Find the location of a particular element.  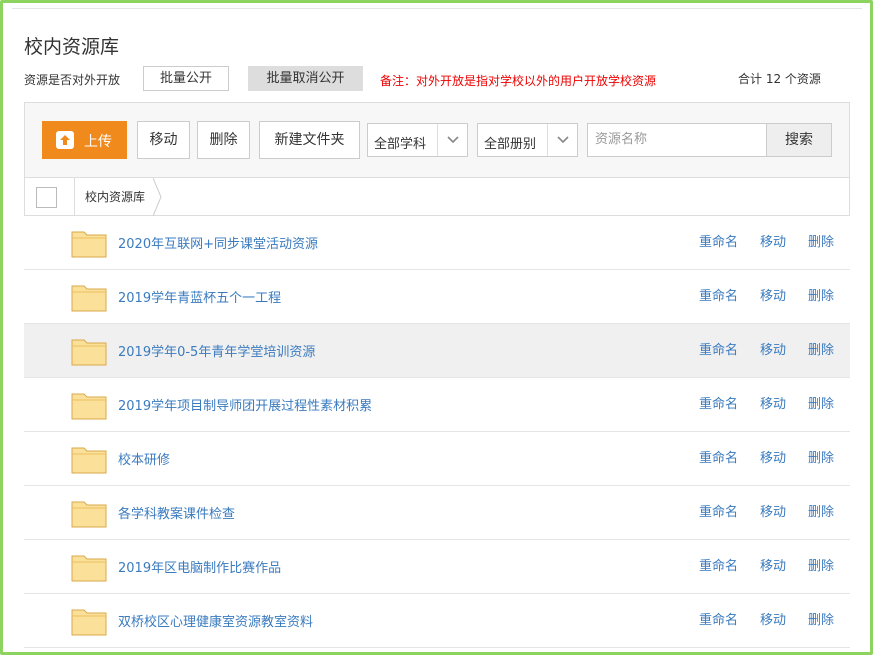

batch-unpublic-button: 批量取消公开 is located at coordinates (305, 78).